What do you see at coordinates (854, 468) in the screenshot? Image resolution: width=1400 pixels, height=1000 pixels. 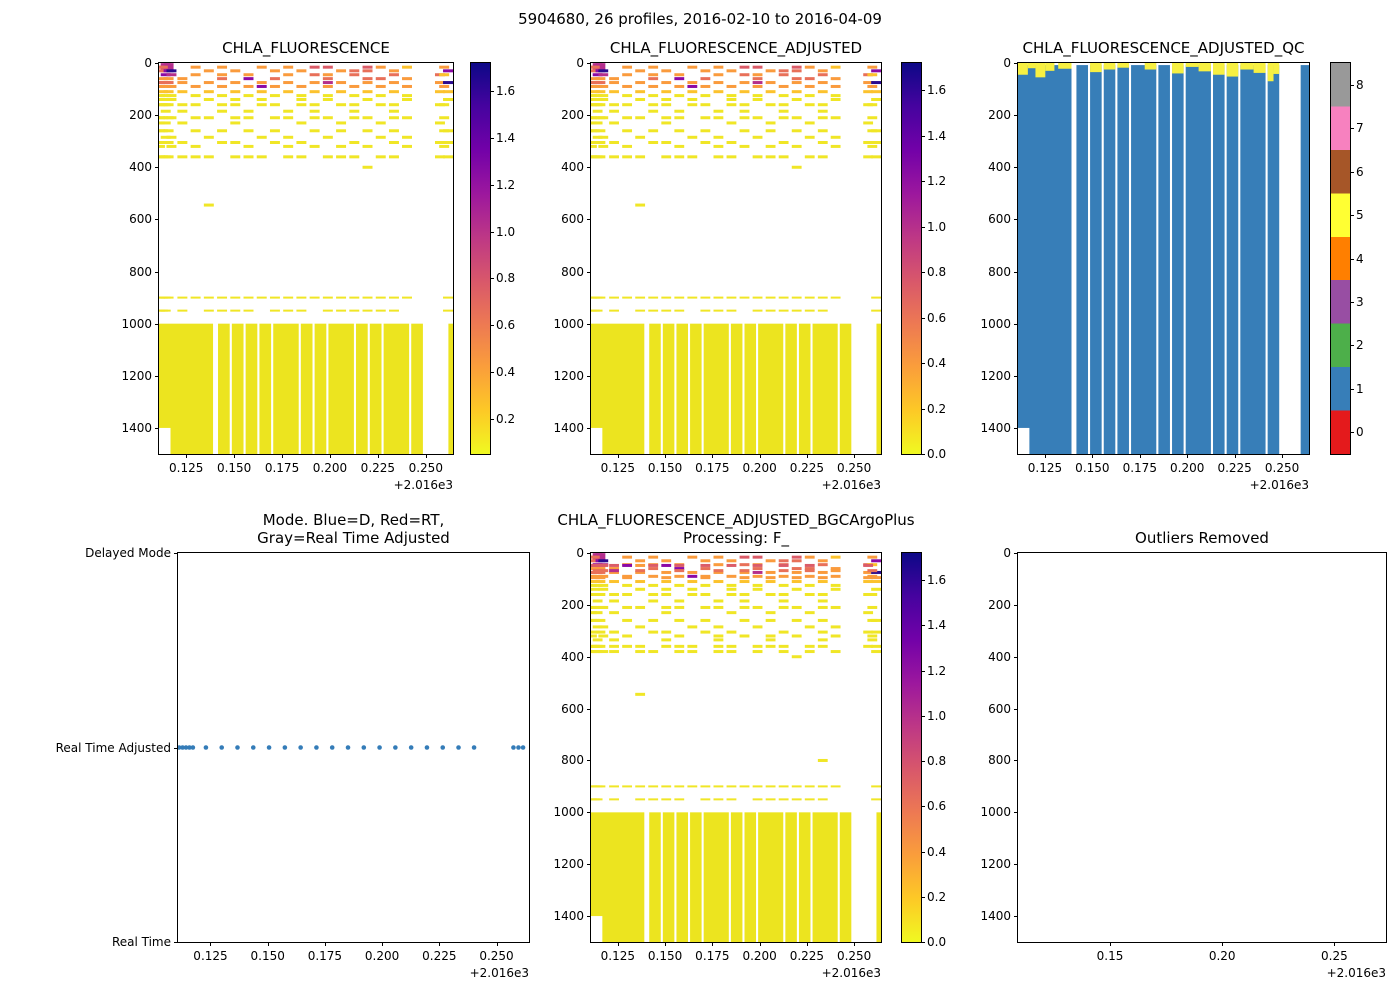 I see `x-tick-label: 0.250` at bounding box center [854, 468].